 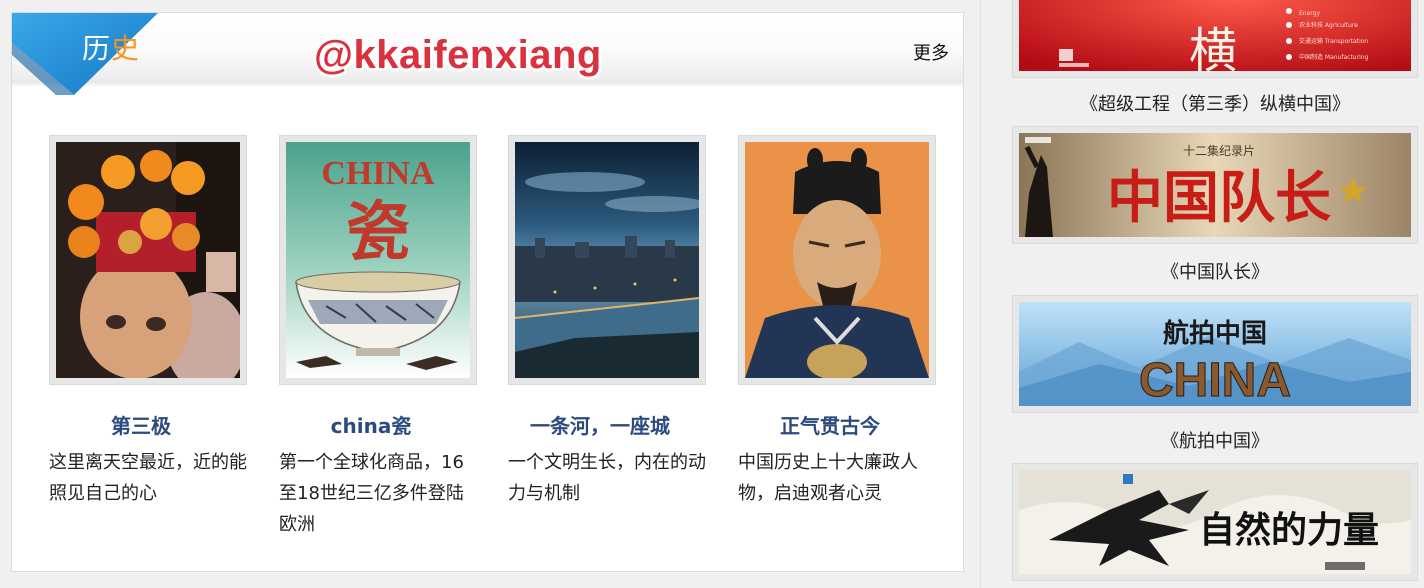 I want to click on program-description: 这里离天空最近，近的能照见自己的心, so click(x=148, y=478).